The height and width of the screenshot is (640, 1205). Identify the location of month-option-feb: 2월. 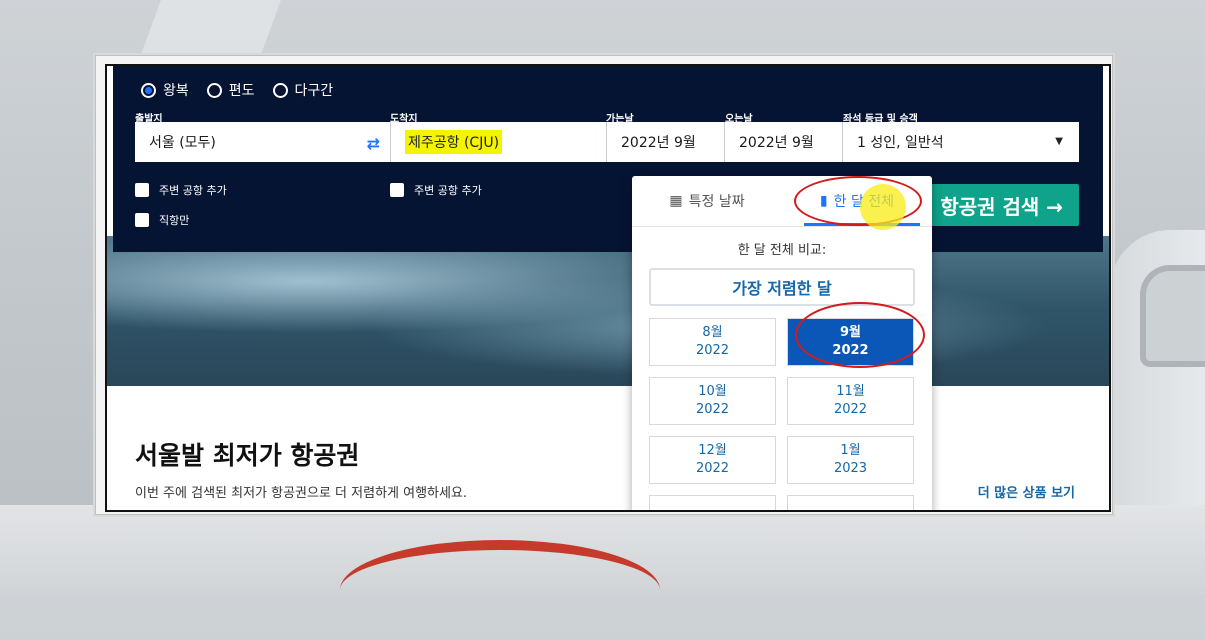
(712, 503).